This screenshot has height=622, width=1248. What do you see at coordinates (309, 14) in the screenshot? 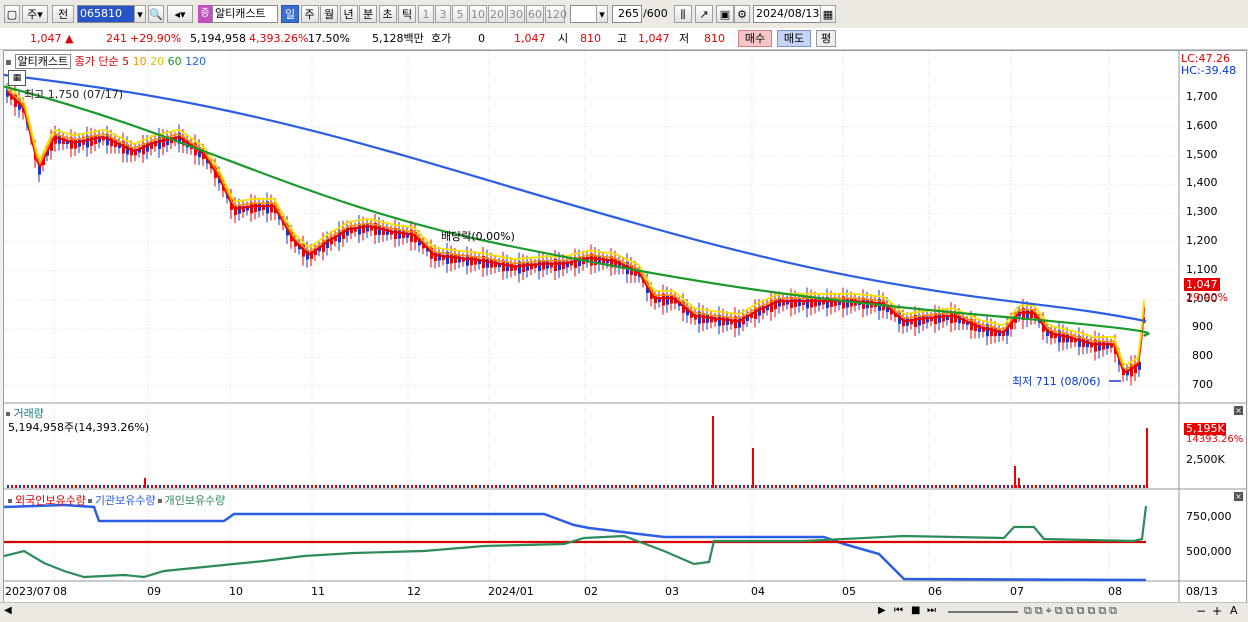
I see `period-button: 주` at bounding box center [309, 14].